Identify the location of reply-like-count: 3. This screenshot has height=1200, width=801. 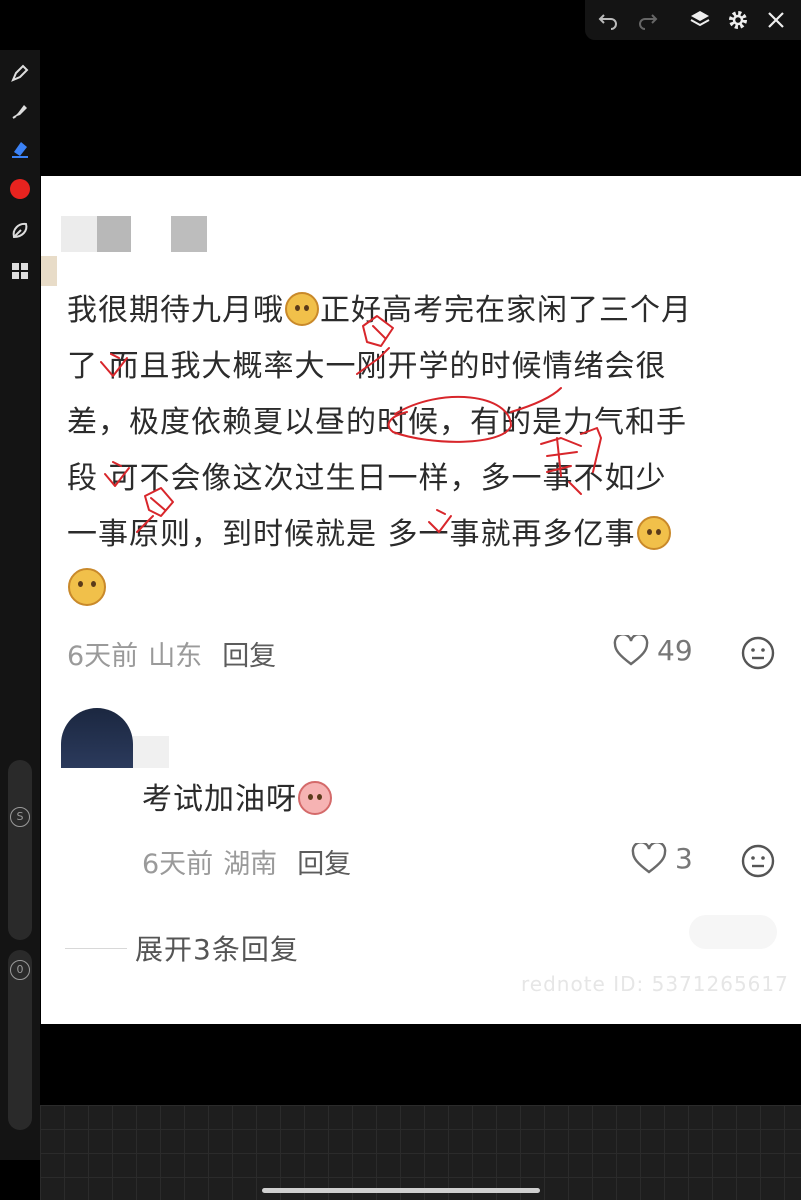
(684, 858).